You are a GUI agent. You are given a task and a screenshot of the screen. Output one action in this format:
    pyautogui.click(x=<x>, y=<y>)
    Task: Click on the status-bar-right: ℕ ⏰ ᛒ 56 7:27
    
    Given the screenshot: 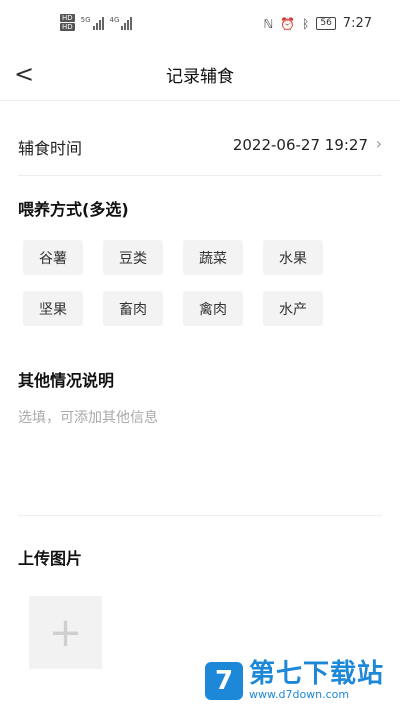 What is the action you would take?
    pyautogui.click(x=318, y=23)
    